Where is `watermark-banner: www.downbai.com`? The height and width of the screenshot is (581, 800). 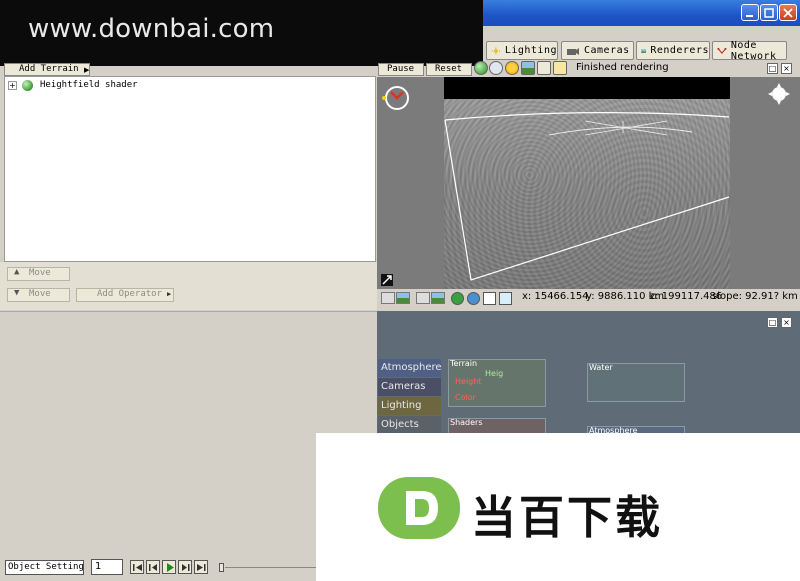
watermark-banner: www.downbai.com is located at coordinates (241, 33).